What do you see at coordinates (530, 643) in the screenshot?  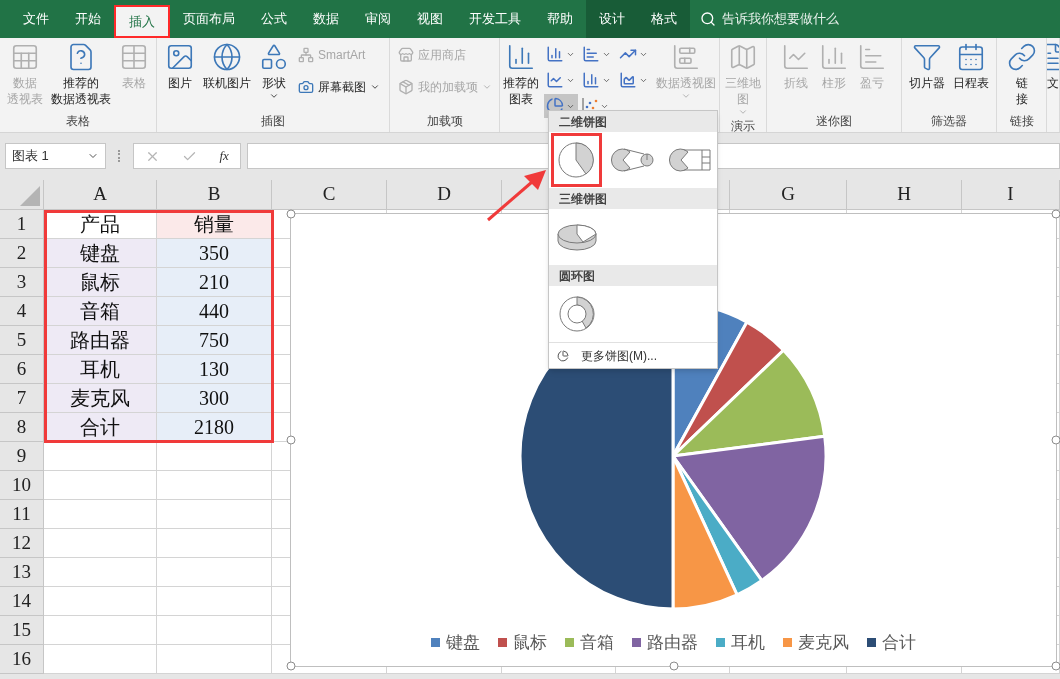 I see `legend-label: 鼠标` at bounding box center [530, 643].